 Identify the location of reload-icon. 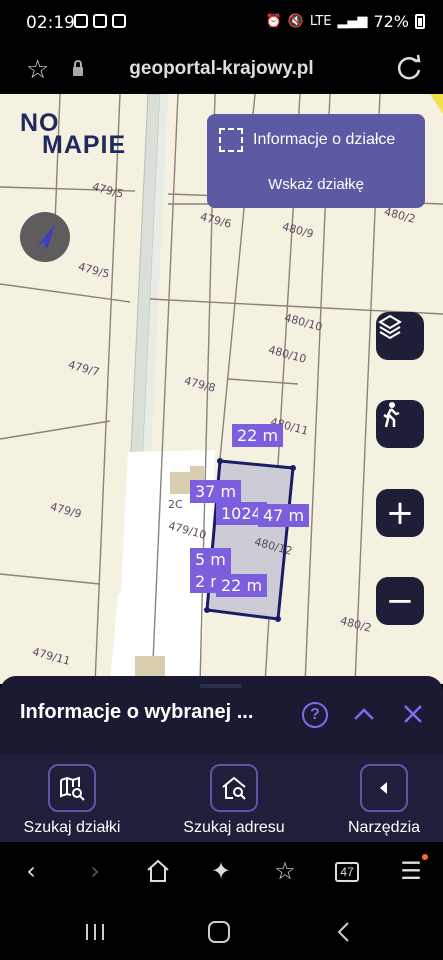
(409, 68).